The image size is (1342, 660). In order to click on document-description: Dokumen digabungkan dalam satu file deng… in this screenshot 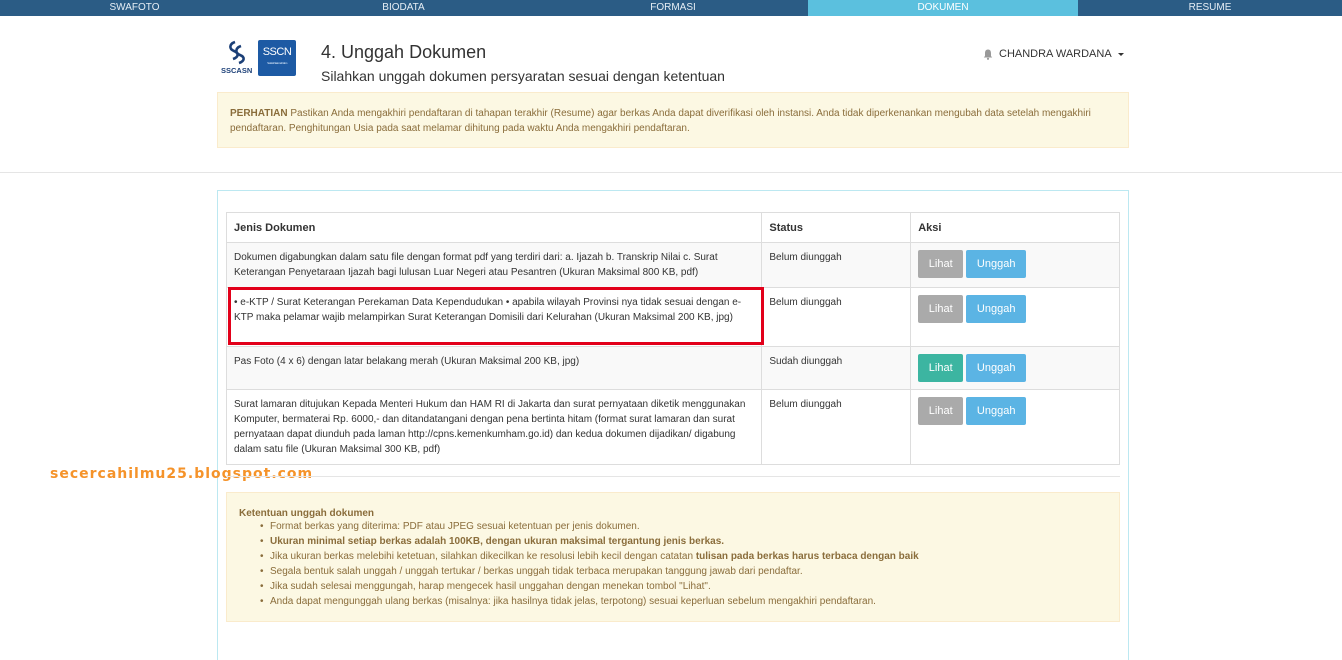, I will do `click(494, 265)`.